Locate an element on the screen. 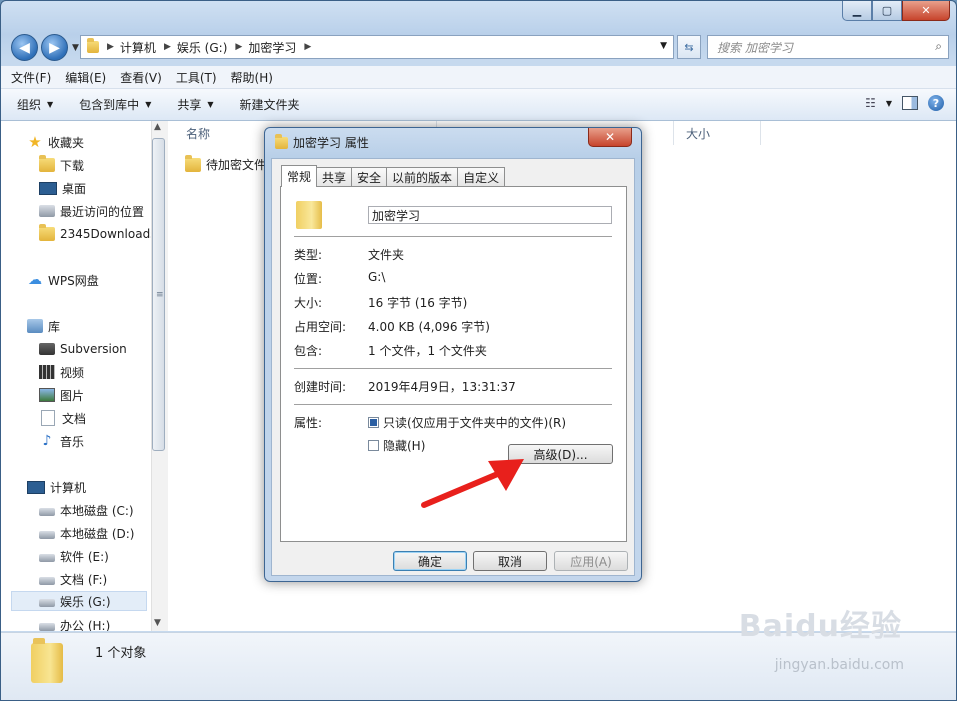  organize-button: 组织 ▼ is located at coordinates (35, 104).